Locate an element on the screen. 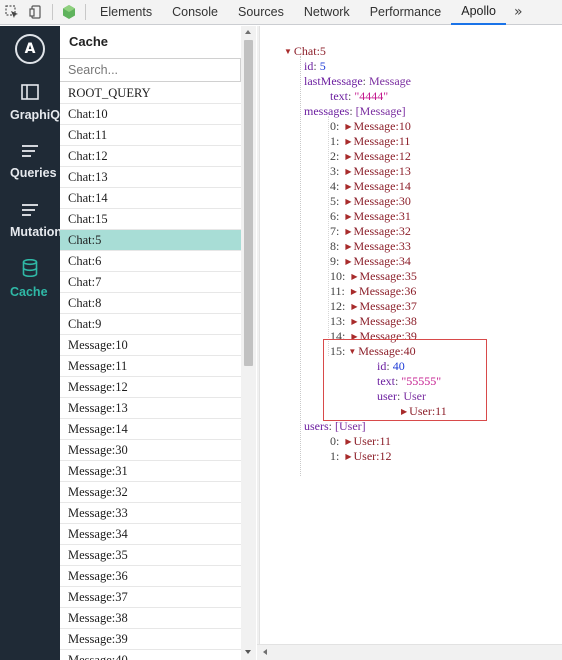 This screenshot has width=562, height=660. field-messages: messages: [Message] is located at coordinates (355, 111).